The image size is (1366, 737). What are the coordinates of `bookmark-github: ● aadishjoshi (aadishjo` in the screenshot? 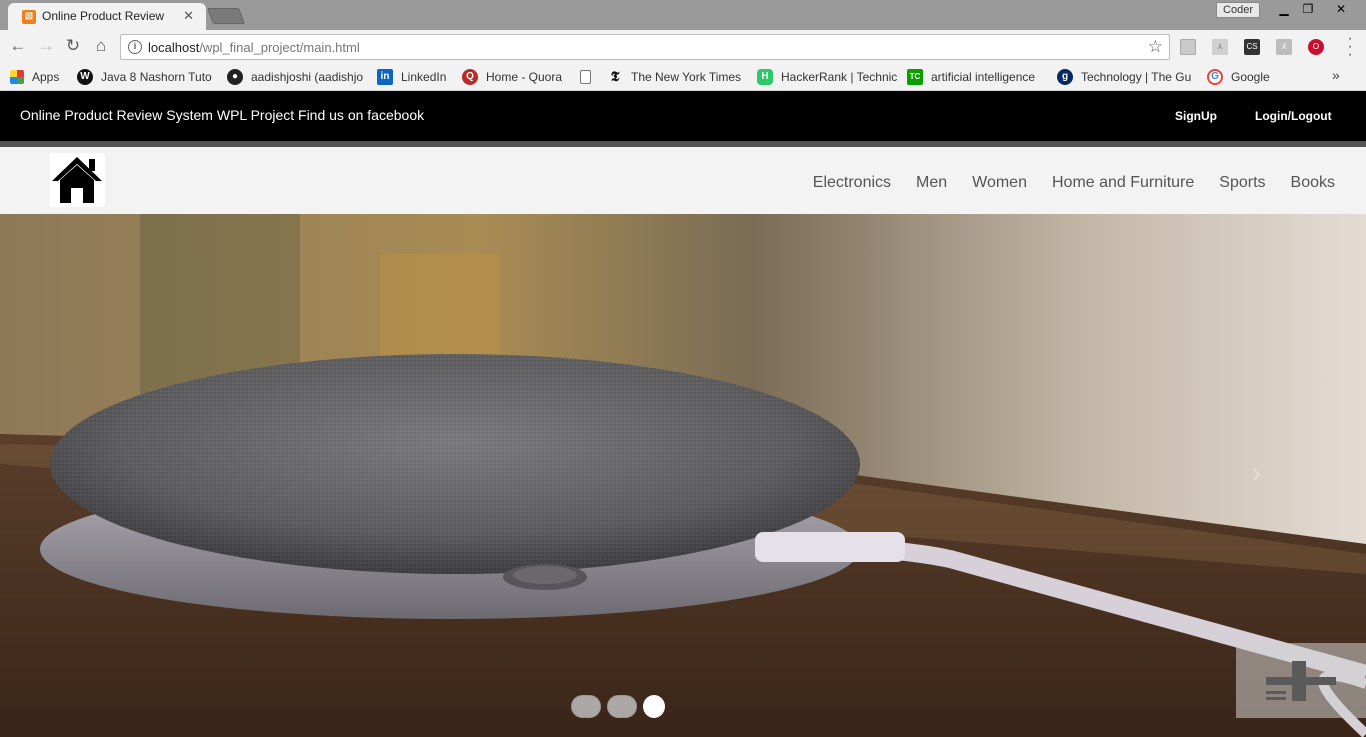 It's located at (295, 77).